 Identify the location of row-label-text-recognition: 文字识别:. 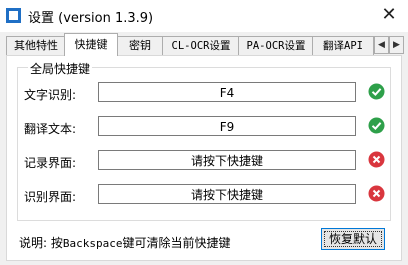
(50, 95).